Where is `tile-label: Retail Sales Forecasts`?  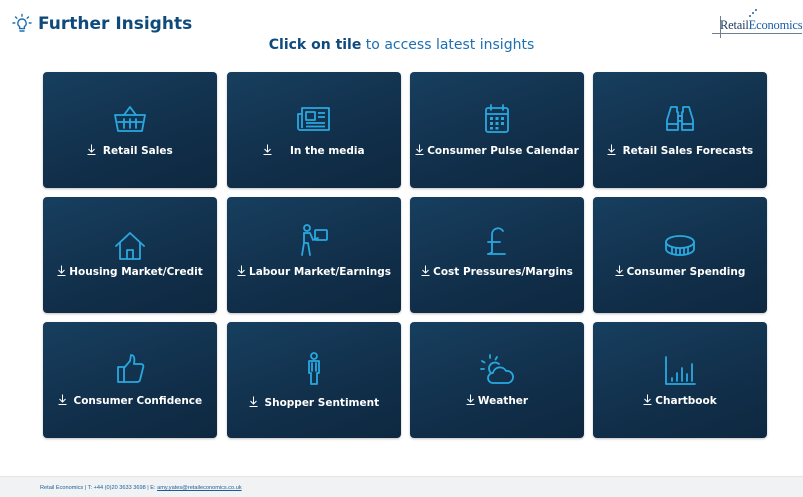
tile-label: Retail Sales Forecasts is located at coordinates (680, 150).